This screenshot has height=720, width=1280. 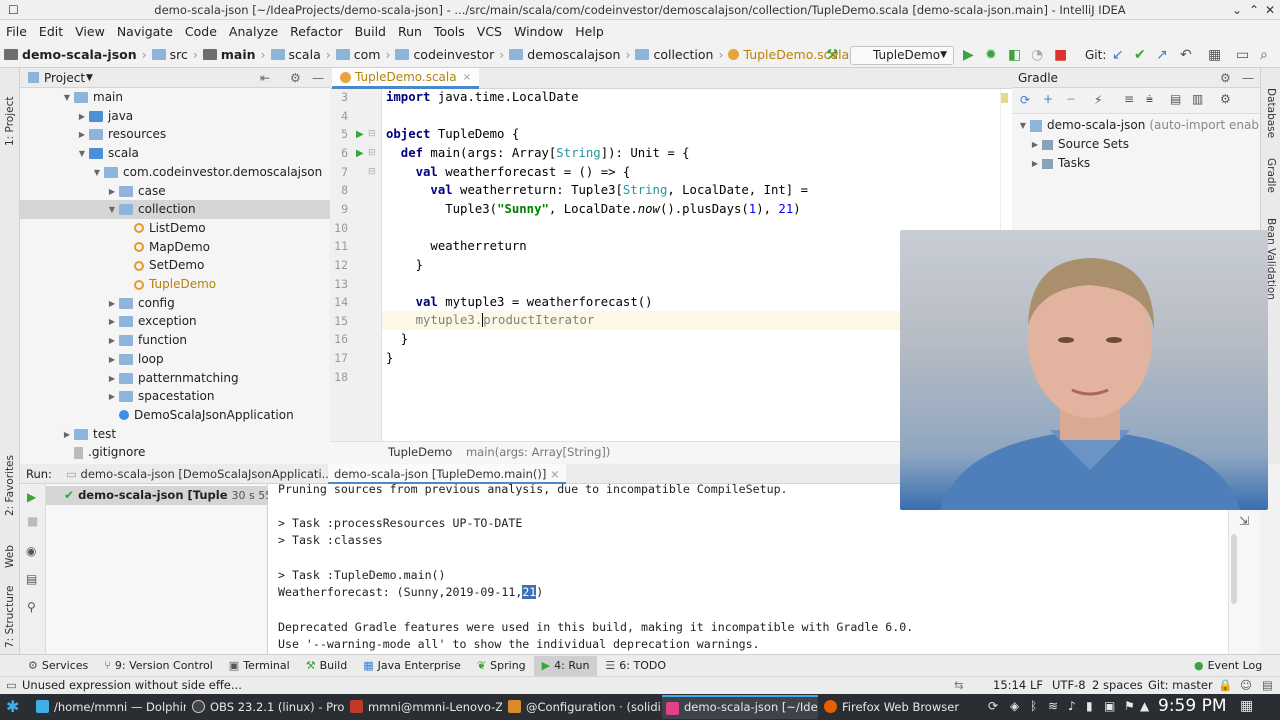 I want to click on menu-analyze: Analyze, so click(x=253, y=31).